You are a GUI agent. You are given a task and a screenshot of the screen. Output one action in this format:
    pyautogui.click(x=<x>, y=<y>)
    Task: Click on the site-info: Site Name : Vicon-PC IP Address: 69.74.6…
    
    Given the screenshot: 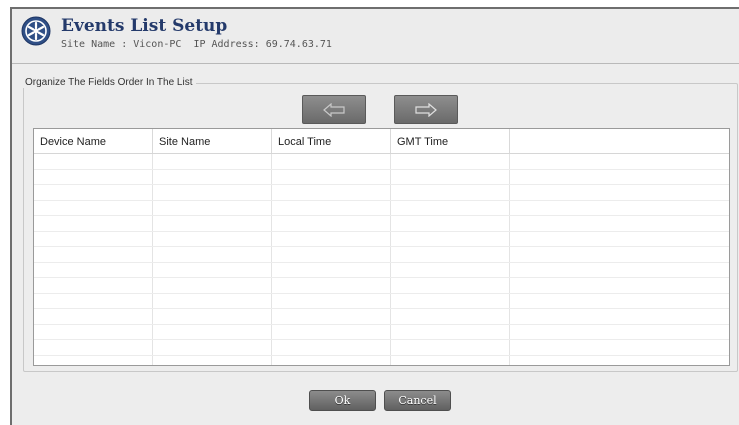 What is the action you would take?
    pyautogui.click(x=199, y=44)
    